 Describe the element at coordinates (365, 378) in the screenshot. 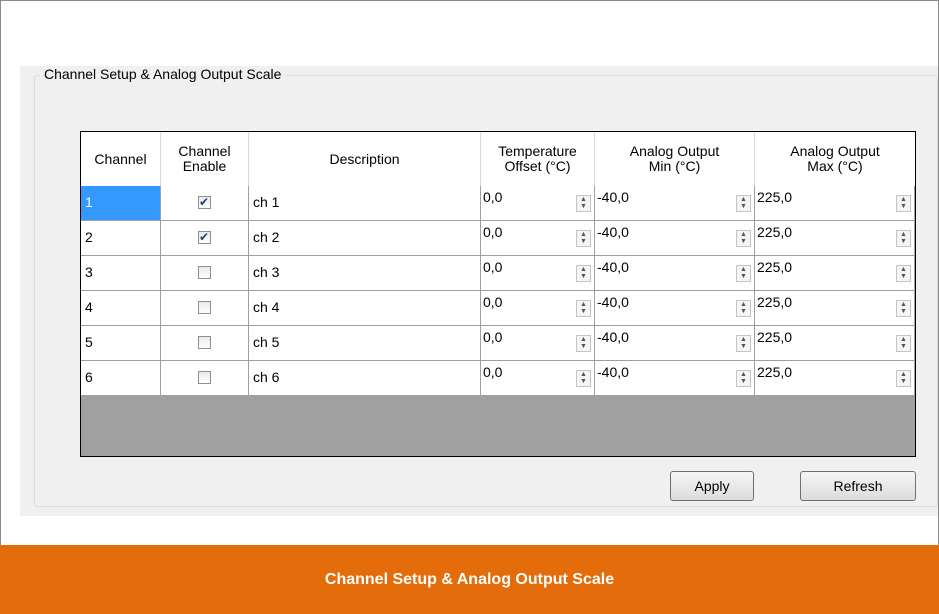

I see `description-cell: ch 6` at that location.